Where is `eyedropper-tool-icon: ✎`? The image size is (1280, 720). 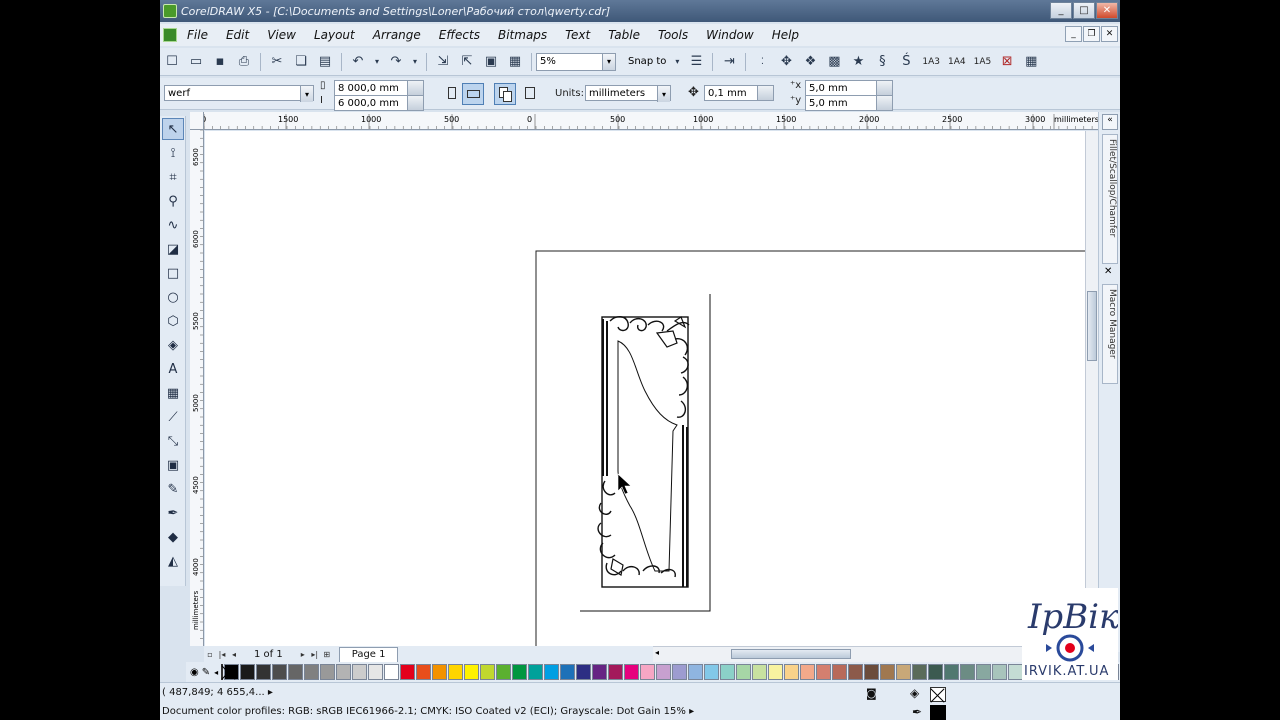 eyedropper-tool-icon: ✎ is located at coordinates (173, 489).